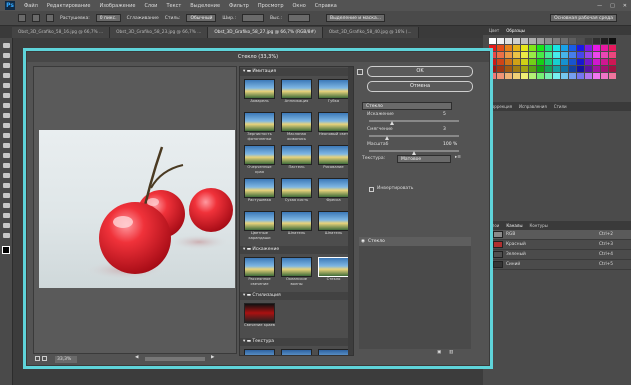  What do you see at coordinates (50, 18) in the screenshot?
I see `add-selection-icon` at bounding box center [50, 18].